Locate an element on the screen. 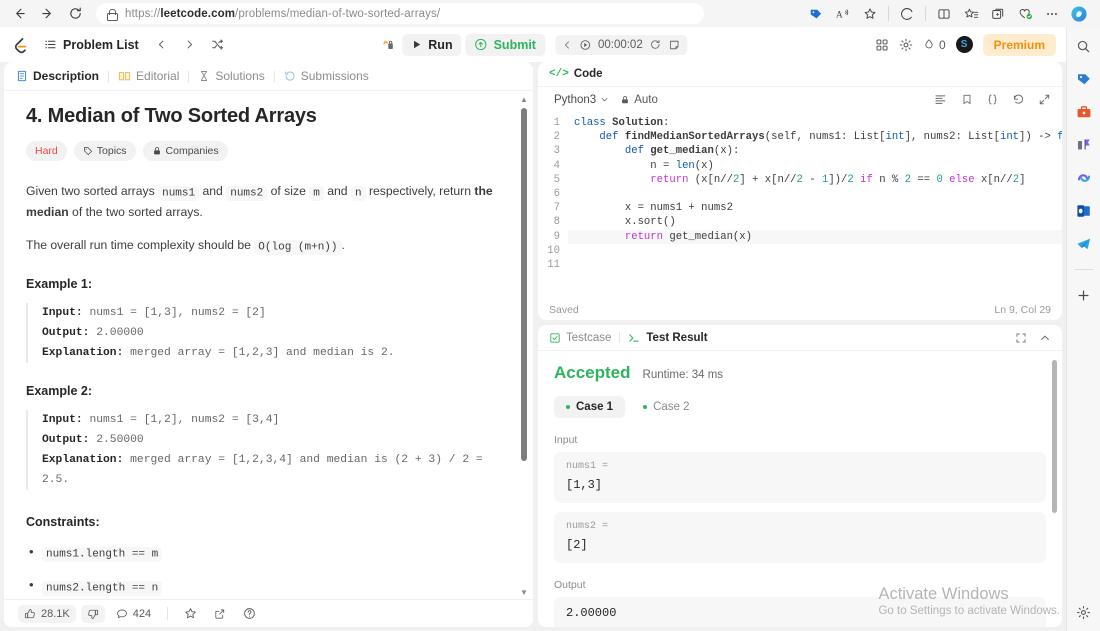 This screenshot has width=1100, height=631. telegram-icon is located at coordinates (1084, 244).